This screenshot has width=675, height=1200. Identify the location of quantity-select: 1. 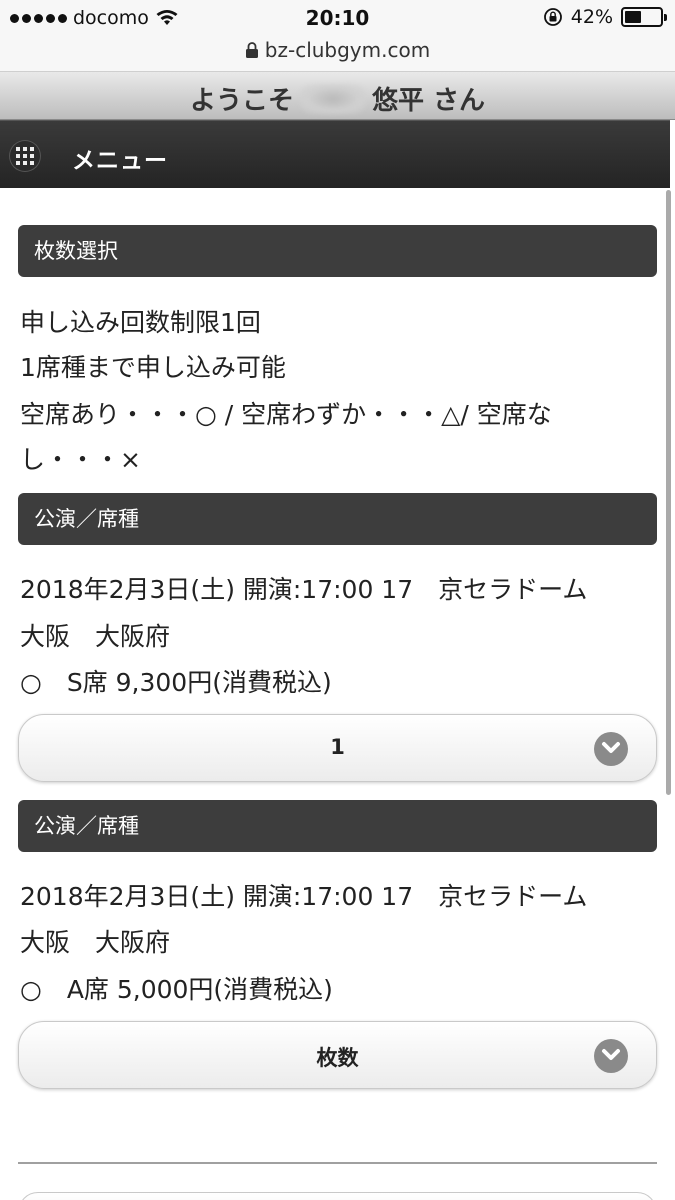
(337, 748).